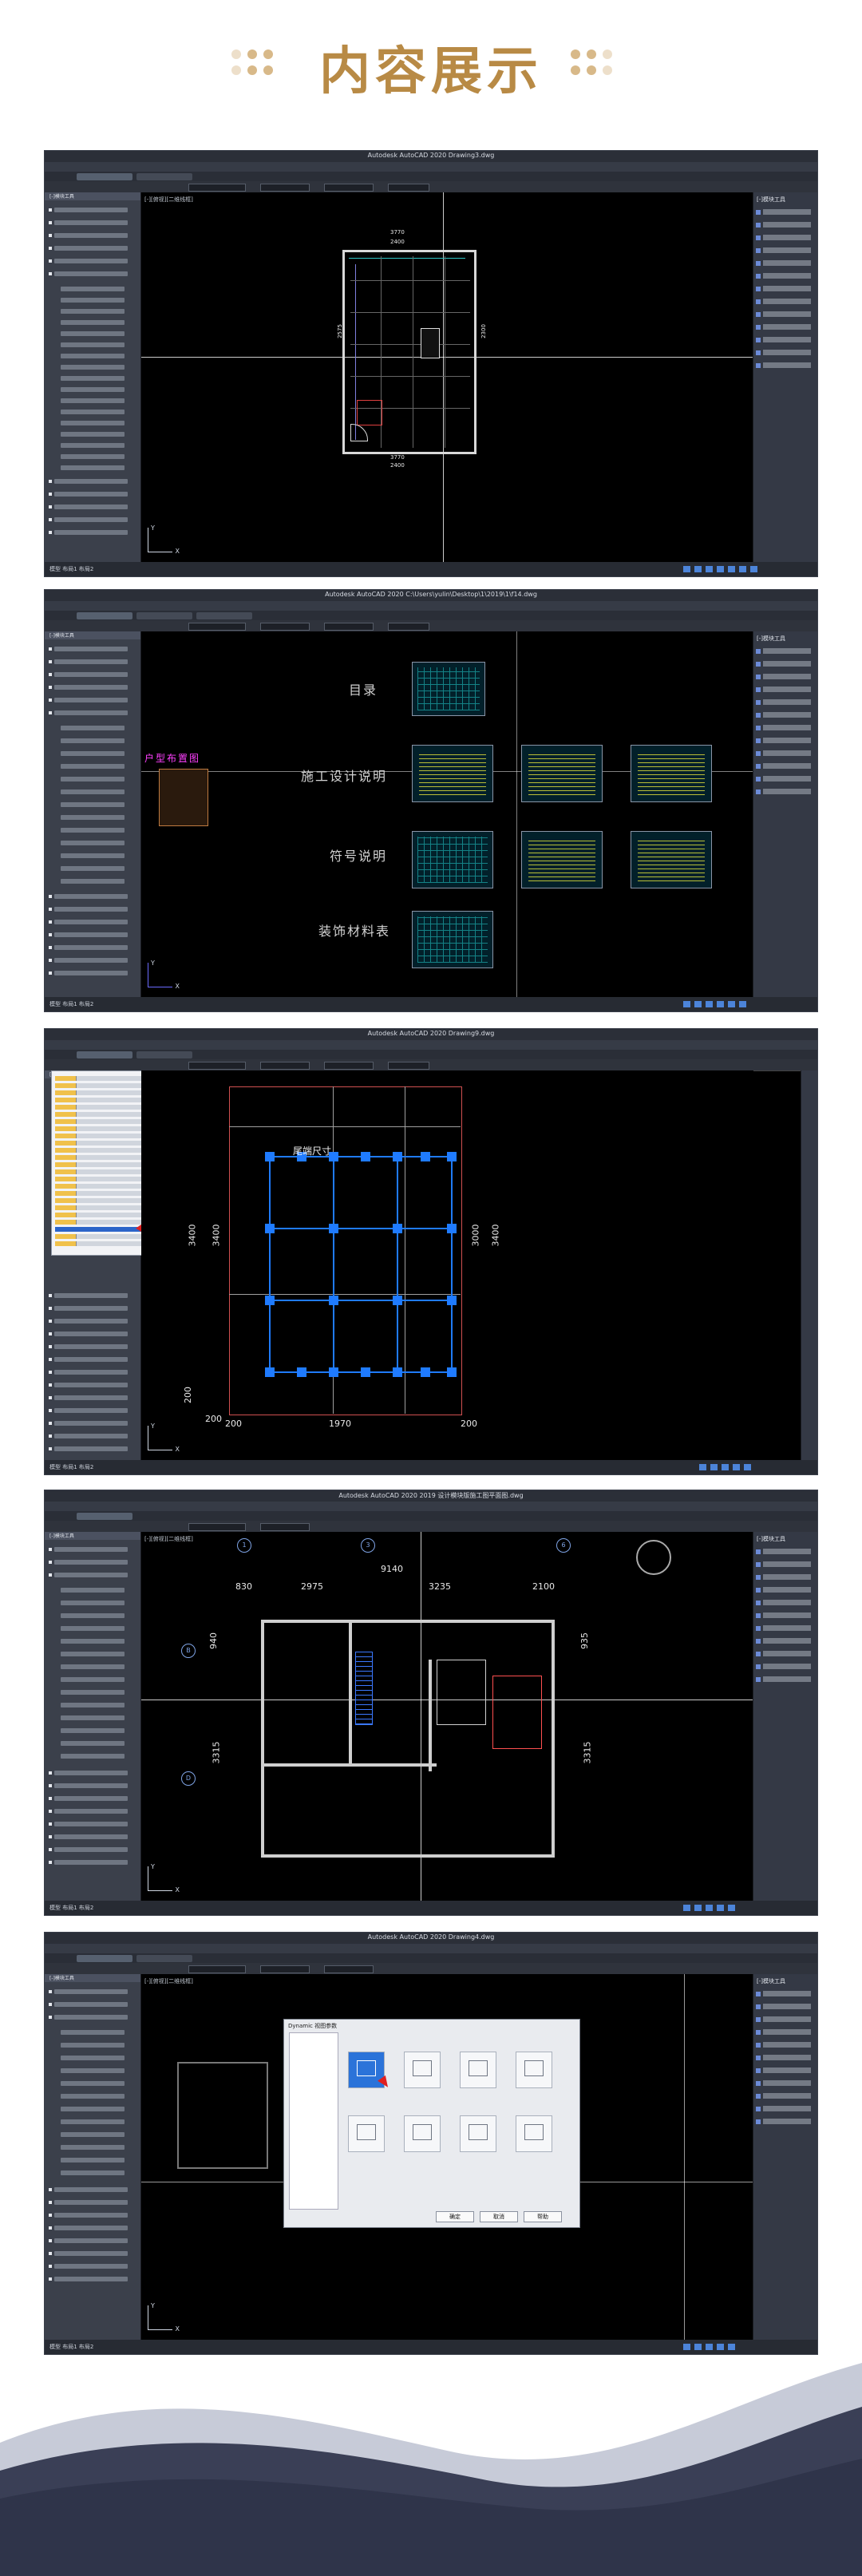 The height and width of the screenshot is (2576, 862). I want to click on dialog-options-list, so click(313, 2121).